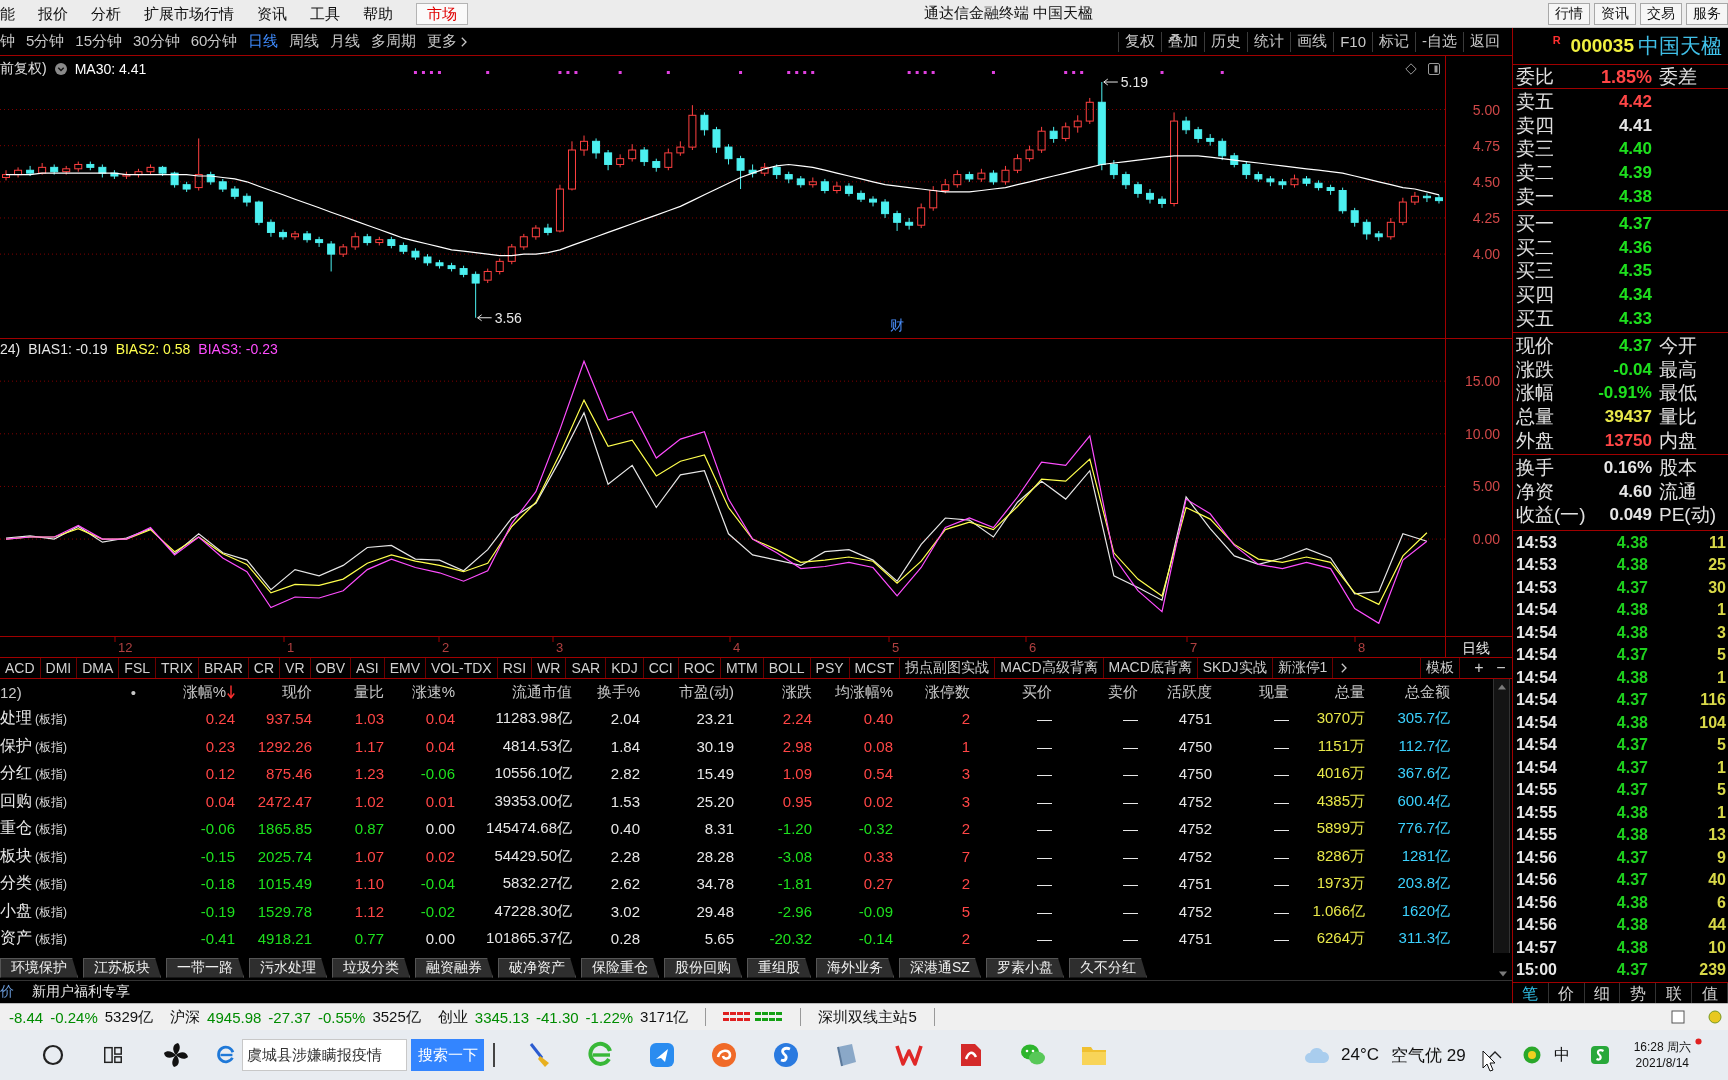 Image resolution: width=1728 pixels, height=1080 pixels. I want to click on indicator-tab: EMV, so click(405, 668).